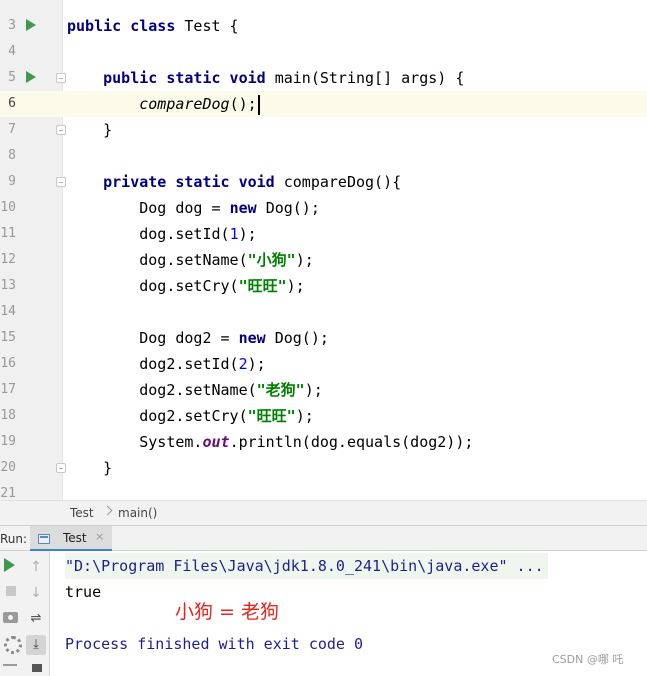  What do you see at coordinates (163, 104) in the screenshot?
I see `code-text: compareDog();` at bounding box center [163, 104].